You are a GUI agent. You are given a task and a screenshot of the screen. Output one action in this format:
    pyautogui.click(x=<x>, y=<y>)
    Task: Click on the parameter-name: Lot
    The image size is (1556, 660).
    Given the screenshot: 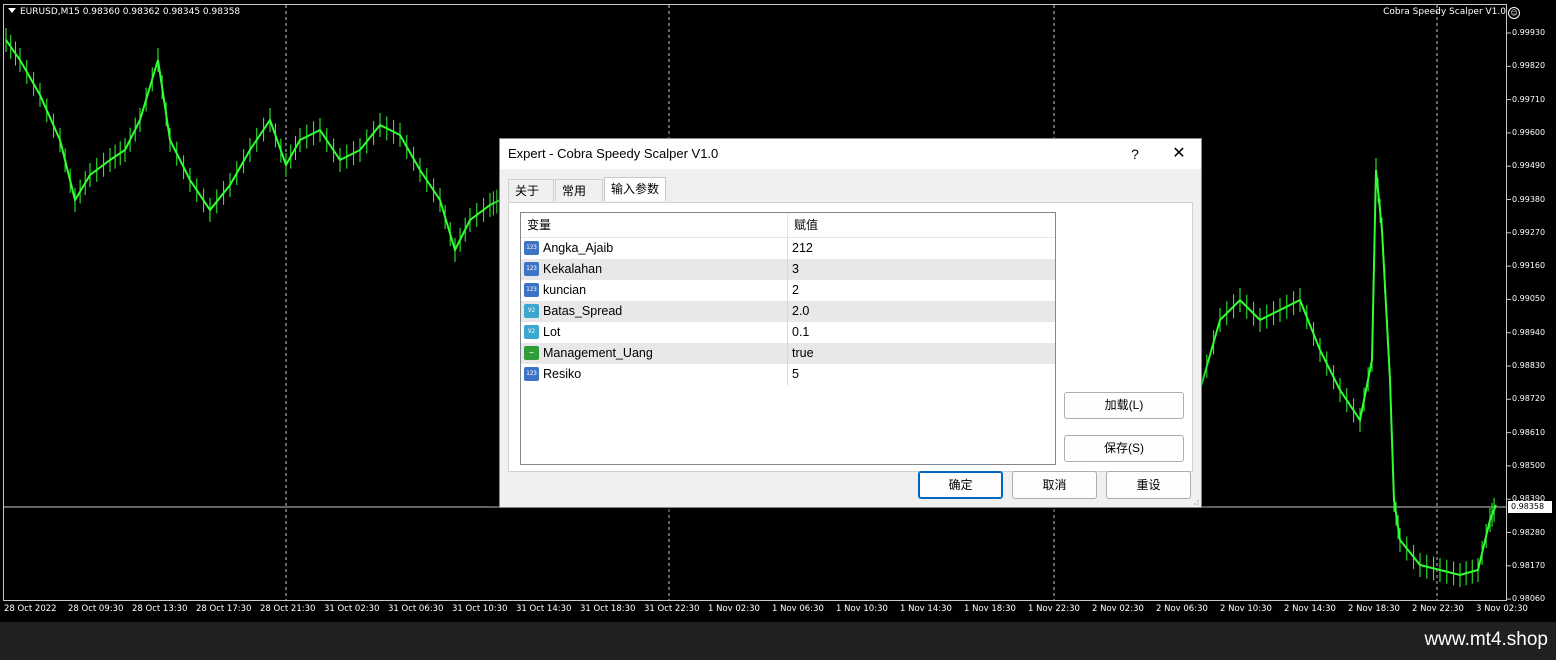 What is the action you would take?
    pyautogui.click(x=552, y=332)
    